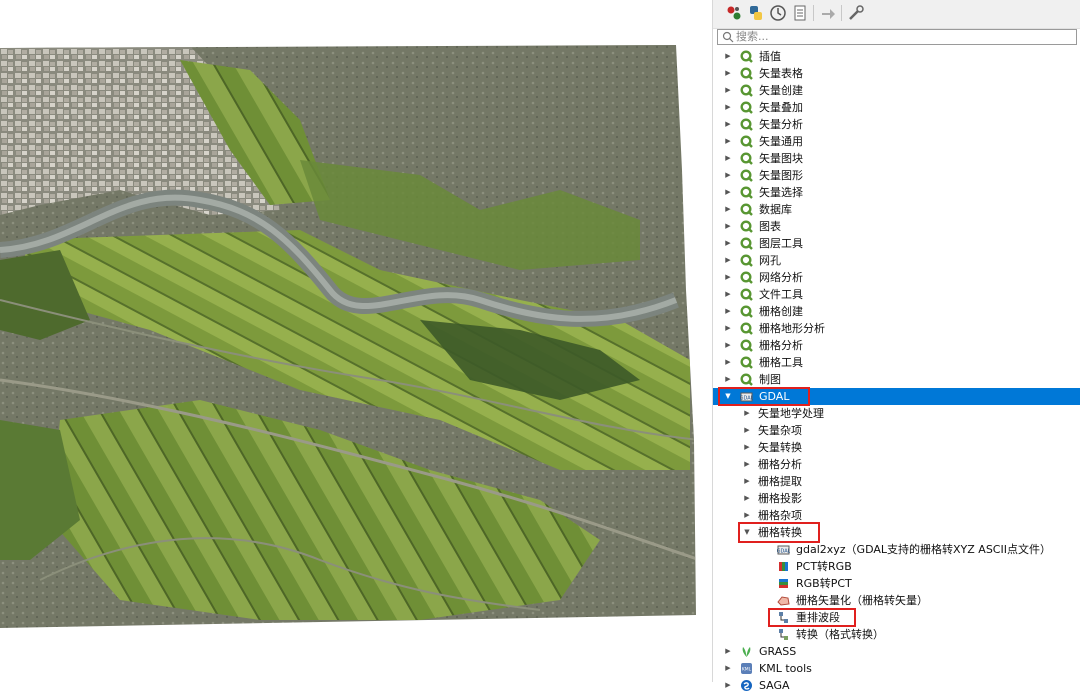 This screenshot has height=697, width=1080. I want to click on tree-group: ▶ 栅格分析, so click(896, 345).